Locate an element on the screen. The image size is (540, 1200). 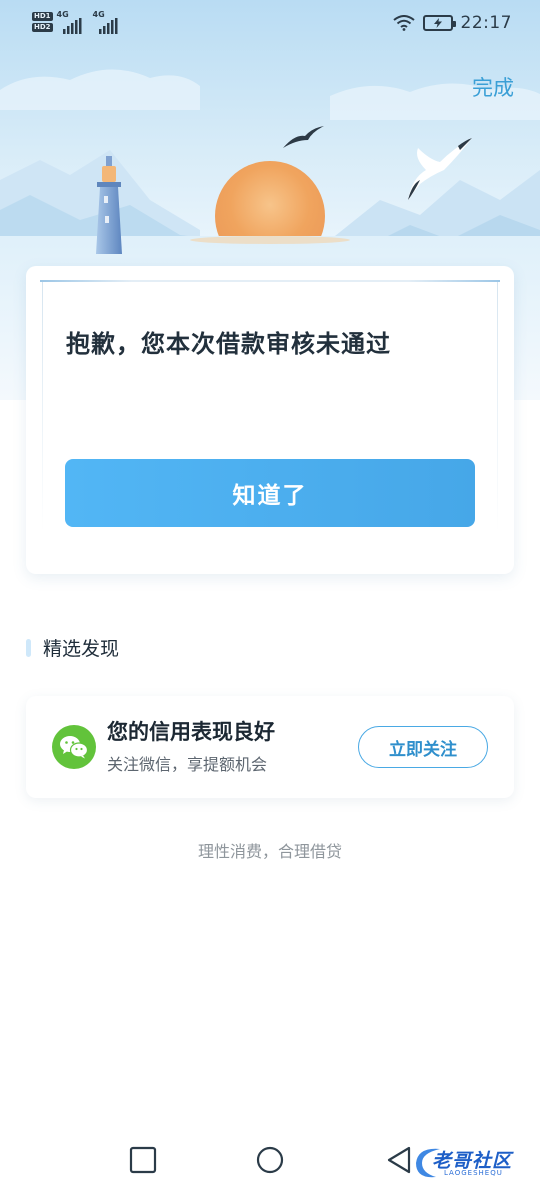
wechat-promo-card: 您的信用表现良好 关注微信，享提额机会 立即关注 is located at coordinates (270, 747).